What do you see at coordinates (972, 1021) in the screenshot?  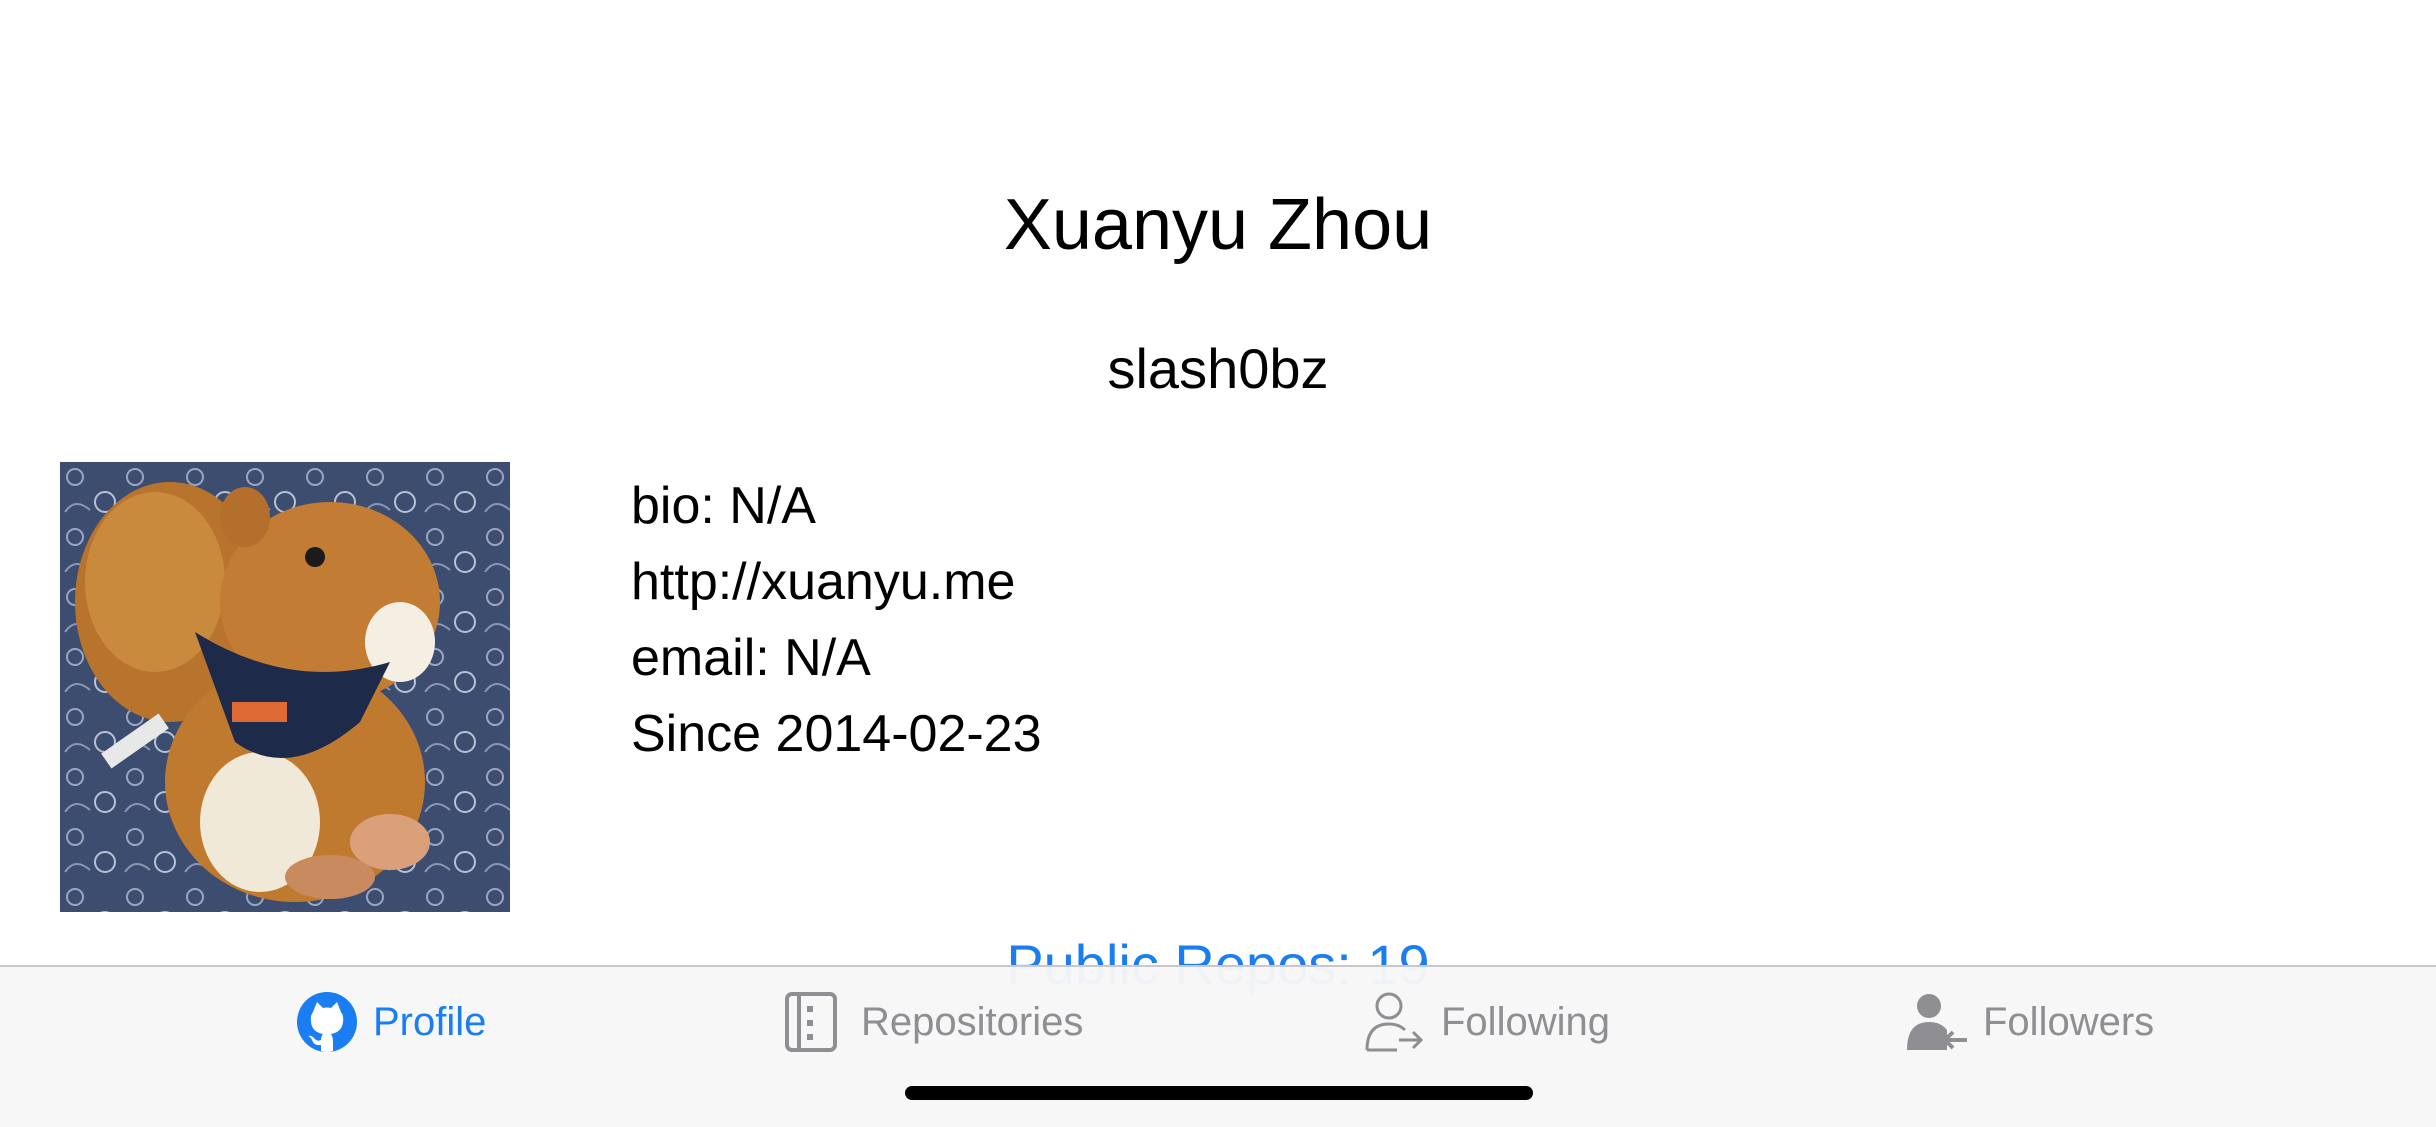 I see `tab-repositories-label: Repositories` at bounding box center [972, 1021].